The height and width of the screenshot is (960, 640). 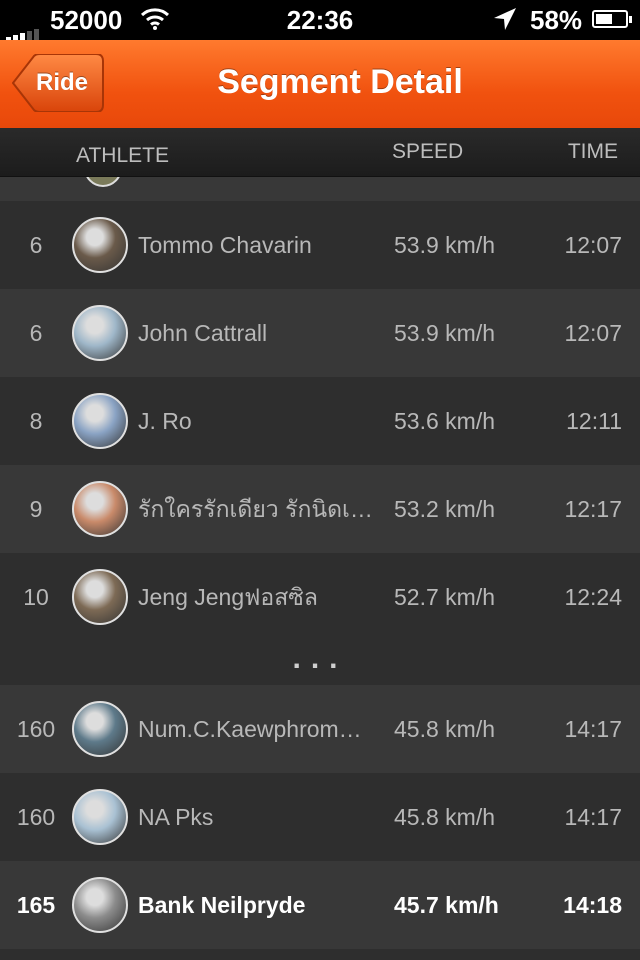 I want to click on battery-icon, so click(x=612, y=19).